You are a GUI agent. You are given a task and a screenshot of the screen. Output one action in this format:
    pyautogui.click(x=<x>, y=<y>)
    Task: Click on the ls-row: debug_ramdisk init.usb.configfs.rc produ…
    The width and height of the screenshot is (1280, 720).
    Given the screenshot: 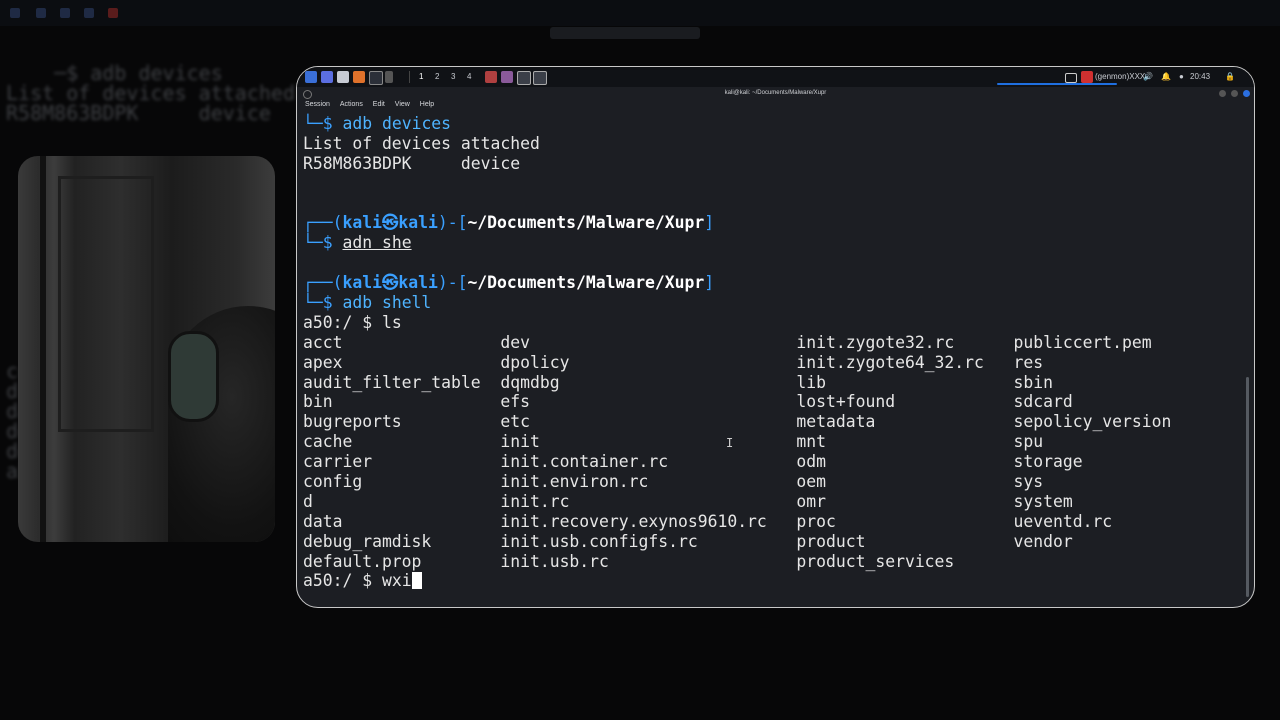 What is the action you would take?
    pyautogui.click(x=688, y=541)
    